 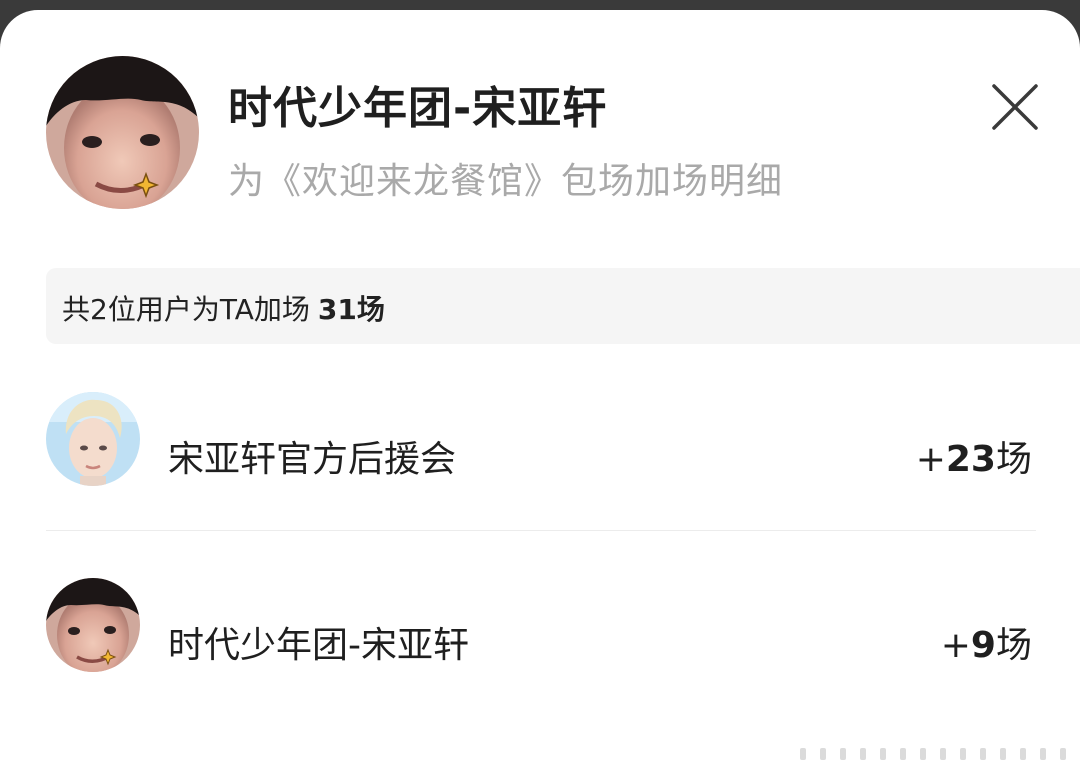 I want to click on page-subtitle: 为《欢迎来龙餐馆》包场加场明细, so click(x=506, y=181).